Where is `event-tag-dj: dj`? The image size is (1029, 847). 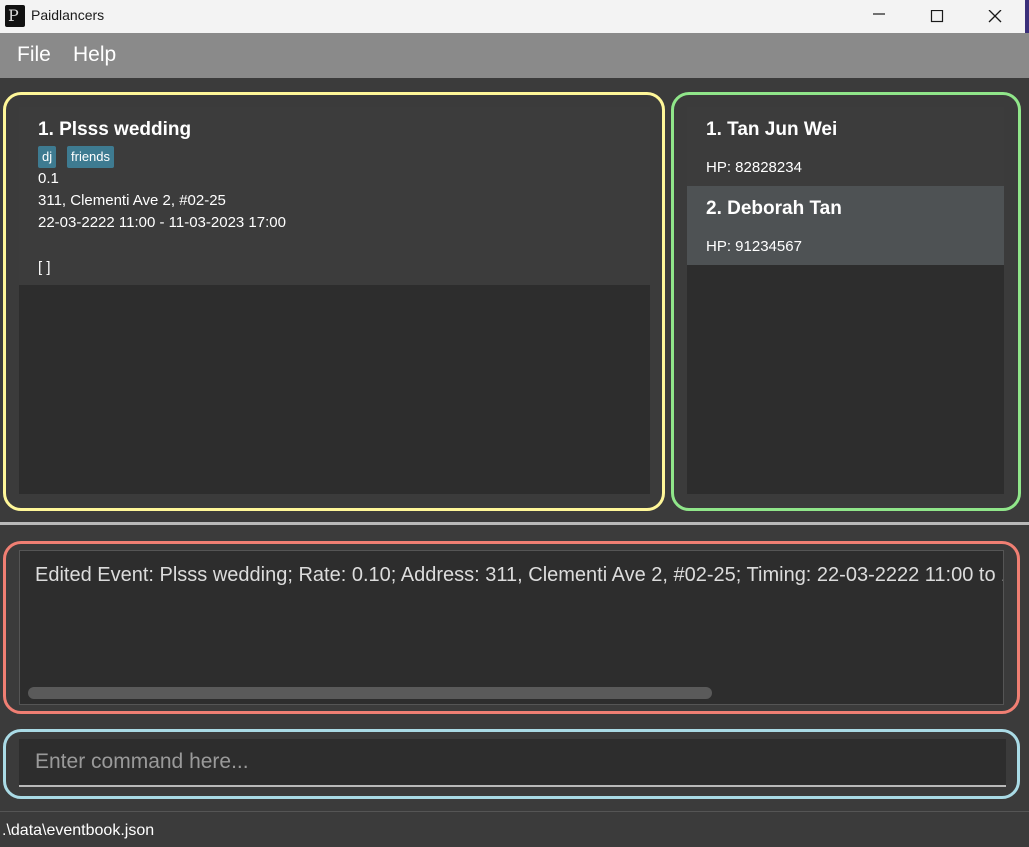
event-tag-dj: dj is located at coordinates (47, 157).